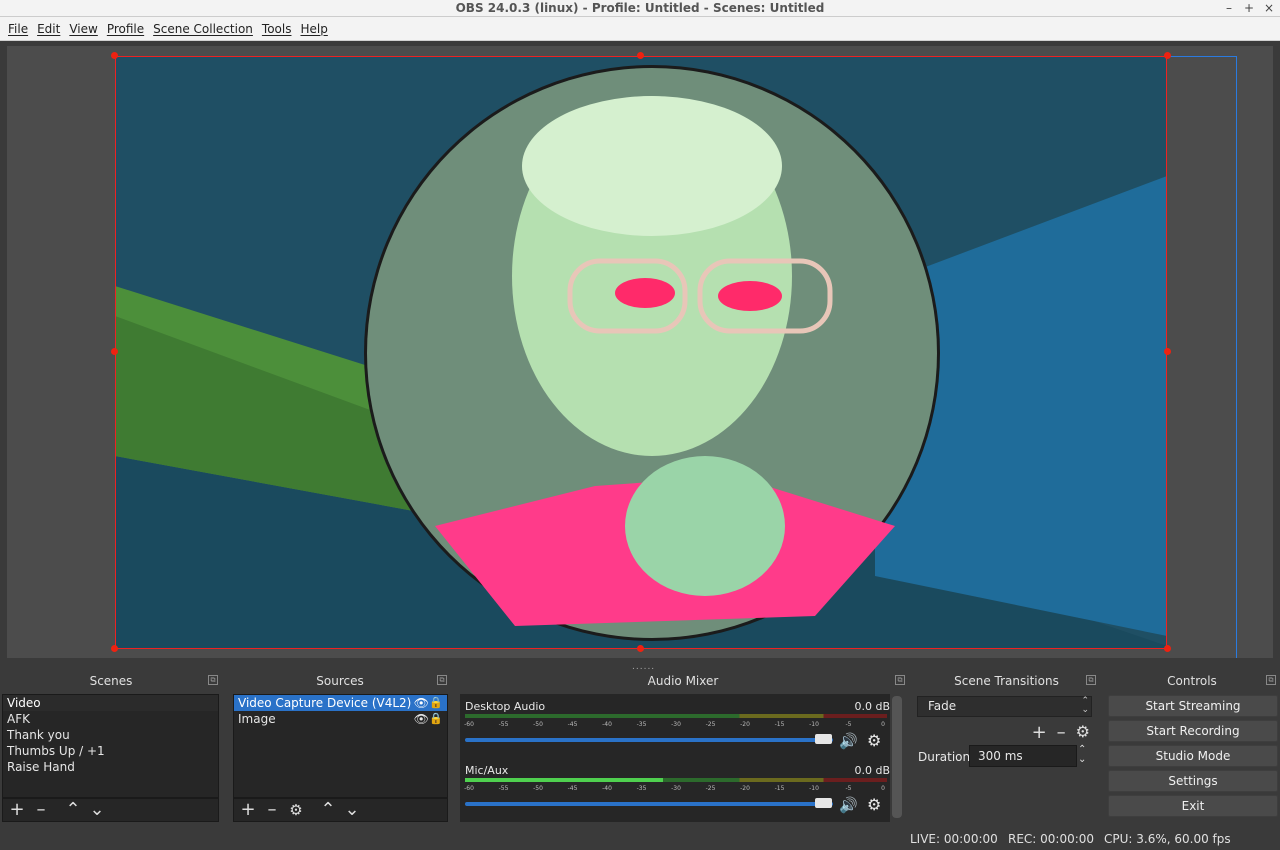 Image resolution: width=1280 pixels, height=850 pixels. I want to click on scene-item: AFK, so click(110, 719).